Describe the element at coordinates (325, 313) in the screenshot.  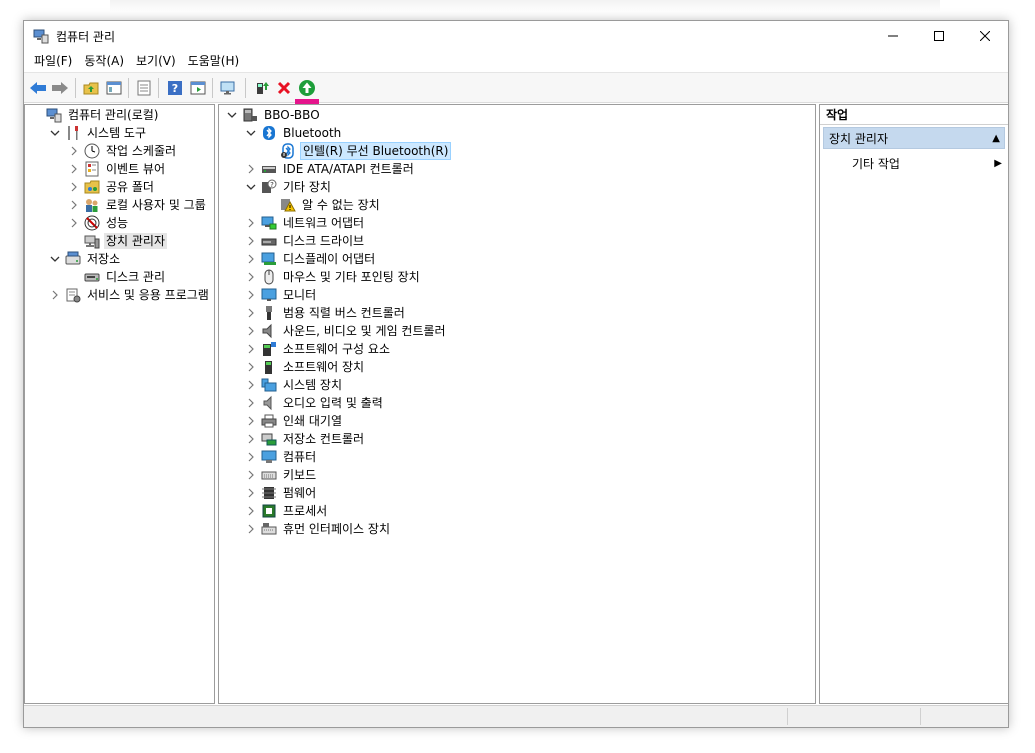
I see `device-tree-item-usb: 범용 직렬 버스 컨트롤러` at that location.